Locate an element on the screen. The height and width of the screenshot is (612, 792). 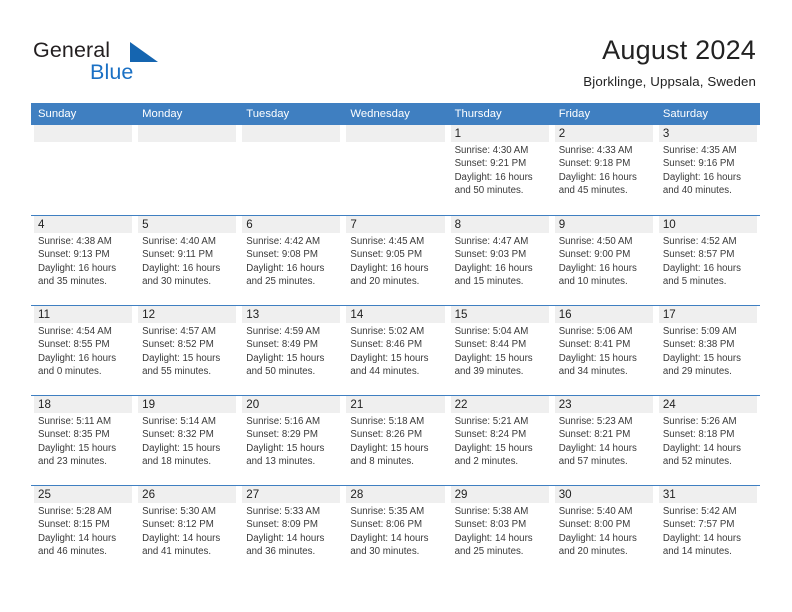
day-number: 29 is located at coordinates (461, 494).